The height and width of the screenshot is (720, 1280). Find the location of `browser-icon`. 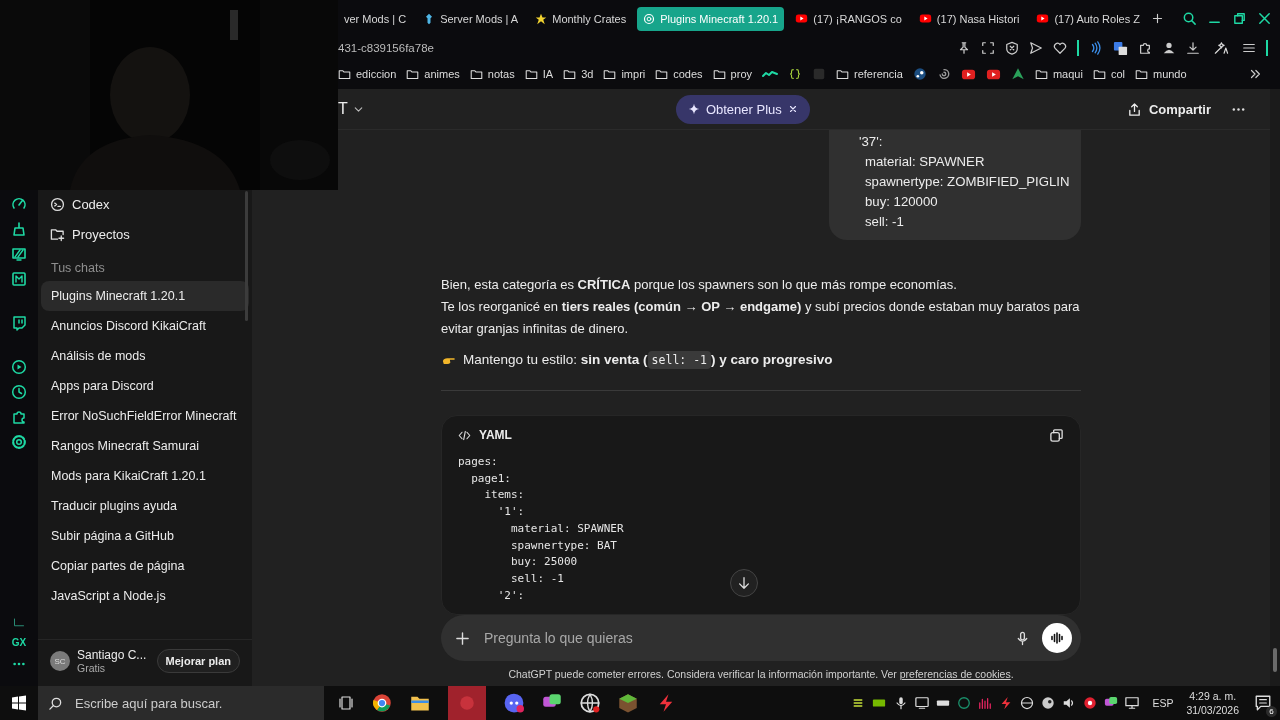

browser-icon is located at coordinates (382, 703).